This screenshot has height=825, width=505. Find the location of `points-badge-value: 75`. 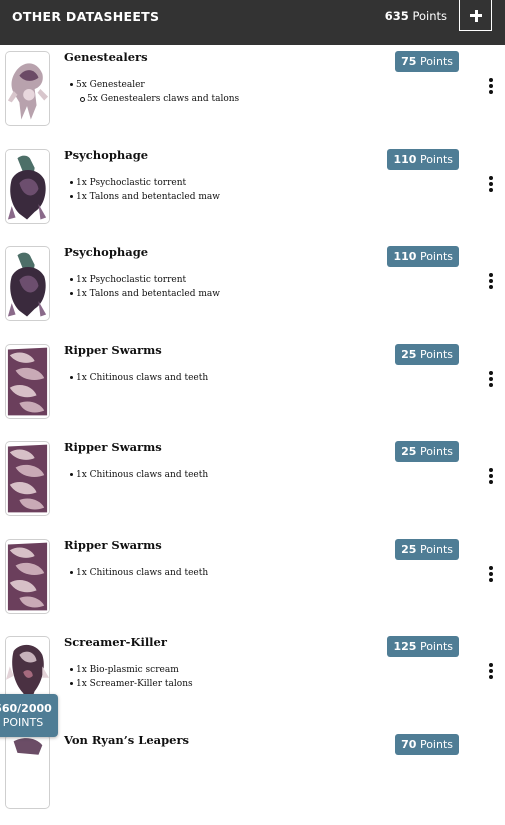

points-badge-value: 75 is located at coordinates (408, 61).